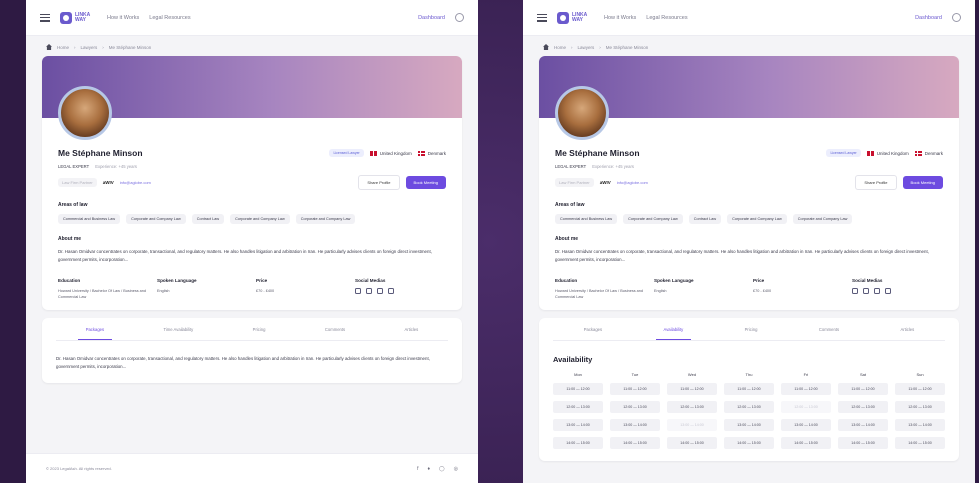  Describe the element at coordinates (428, 469) in the screenshot. I see `twitter-icon: ♦` at that location.